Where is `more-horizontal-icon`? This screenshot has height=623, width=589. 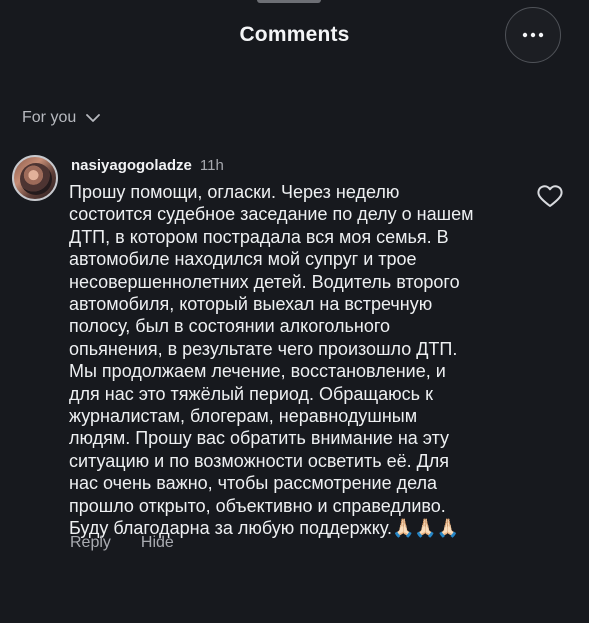
more-horizontal-icon is located at coordinates (533, 35).